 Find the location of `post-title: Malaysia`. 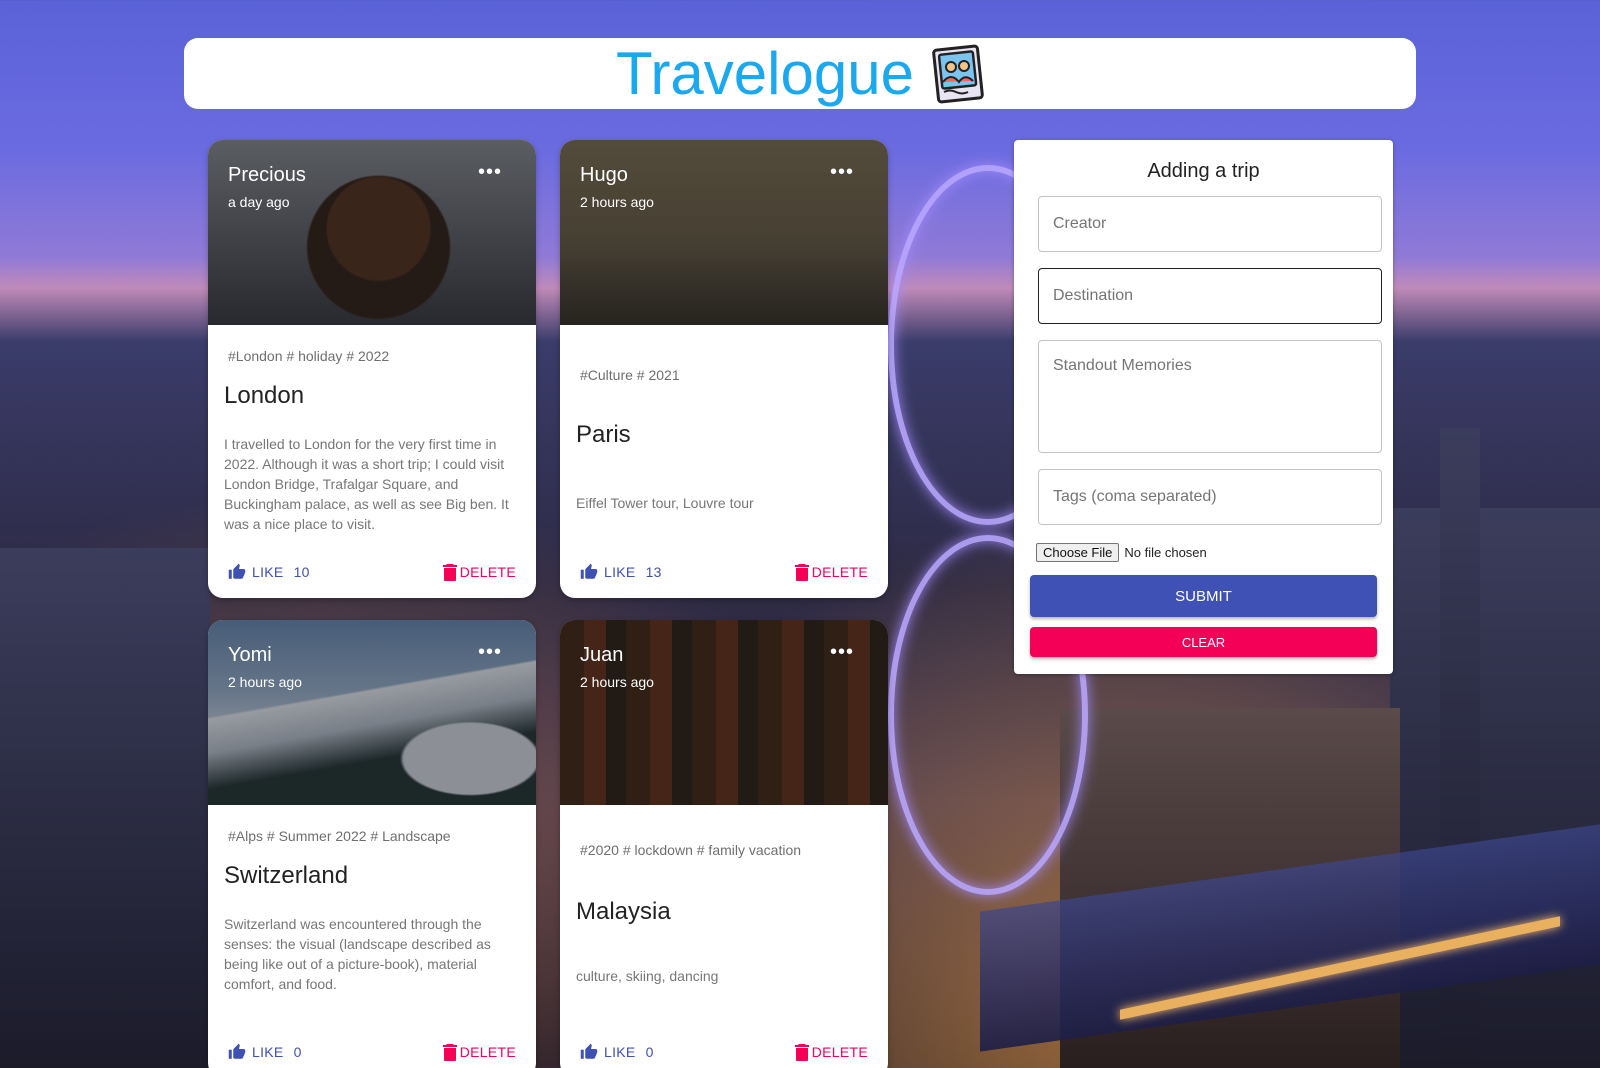

post-title: Malaysia is located at coordinates (623, 911).